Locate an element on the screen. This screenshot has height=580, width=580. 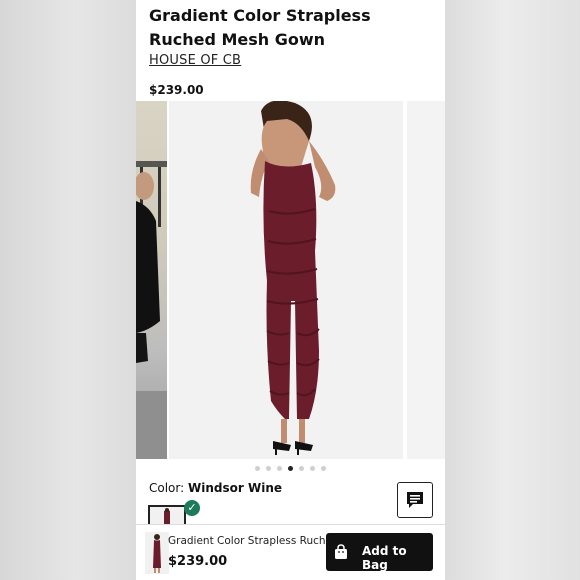
shopping-bag-icon is located at coordinates (341, 551).